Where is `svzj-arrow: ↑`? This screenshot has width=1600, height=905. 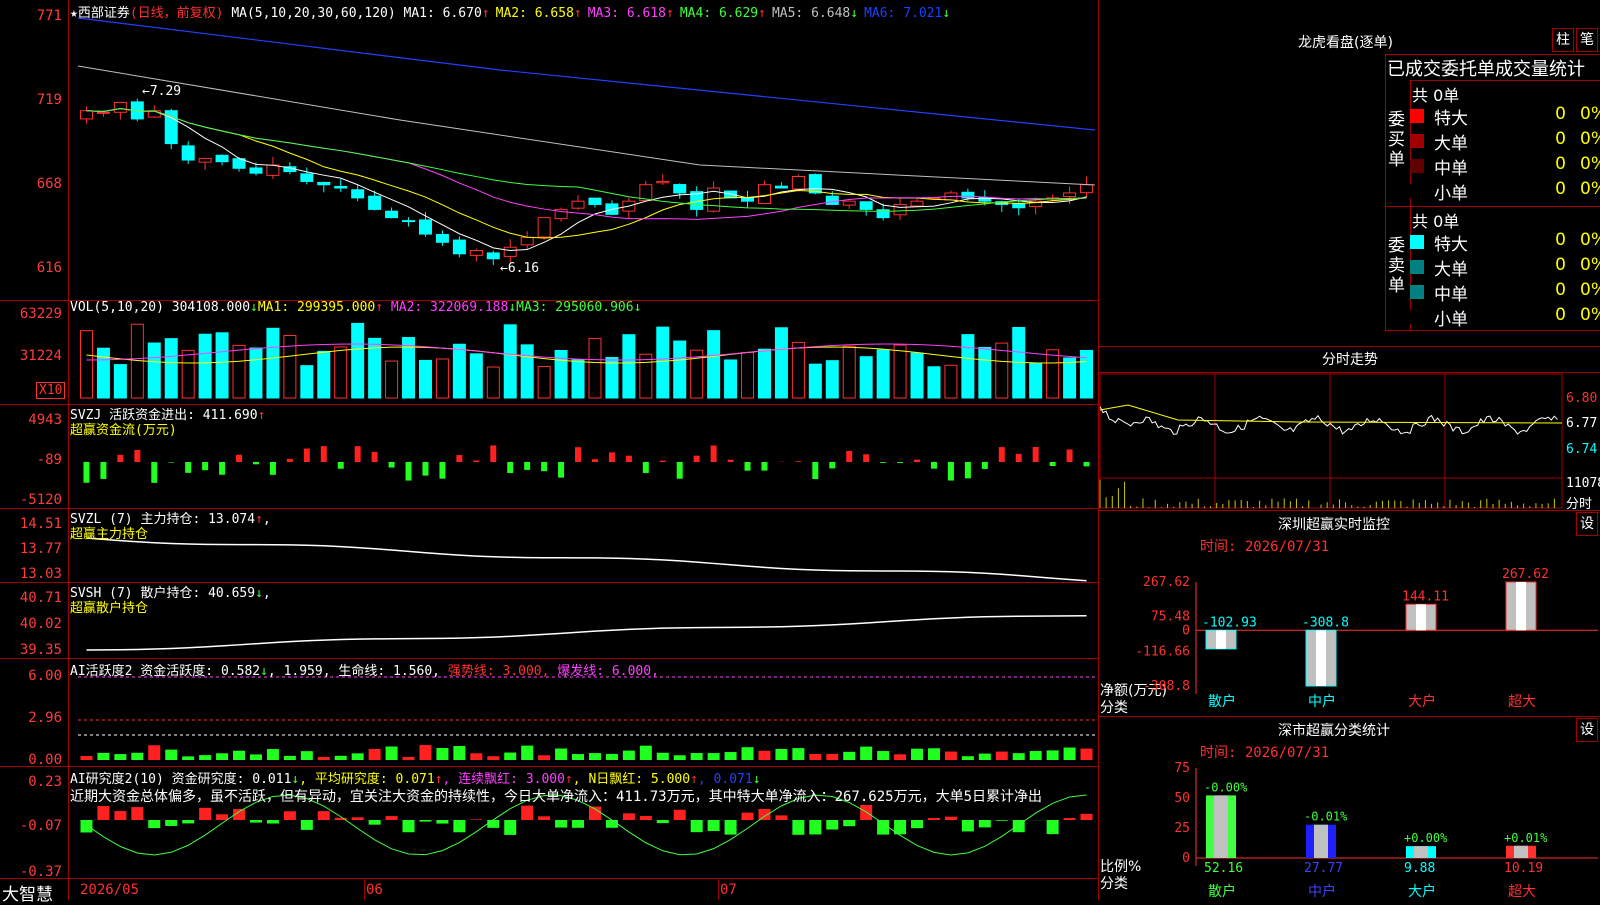 svzj-arrow: ↑ is located at coordinates (262, 415).